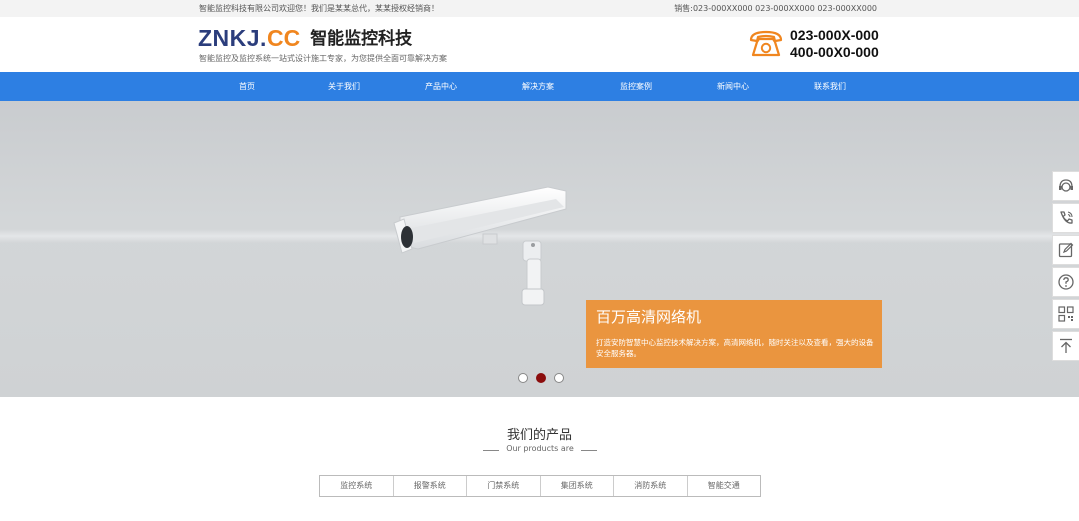 This screenshot has width=1079, height=521. Describe the element at coordinates (577, 486) in the screenshot. I see `tab-group-system: 集团系统` at that location.